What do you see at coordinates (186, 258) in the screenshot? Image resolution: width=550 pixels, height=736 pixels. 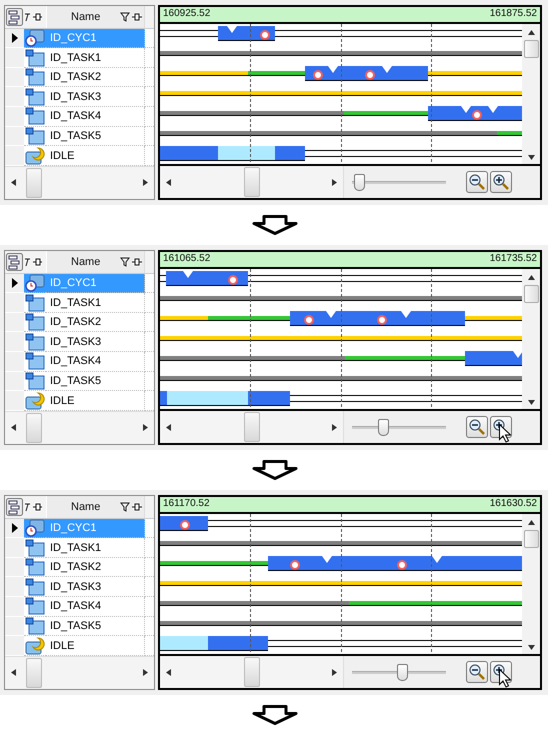 I see `start-time: 161065.52` at bounding box center [186, 258].